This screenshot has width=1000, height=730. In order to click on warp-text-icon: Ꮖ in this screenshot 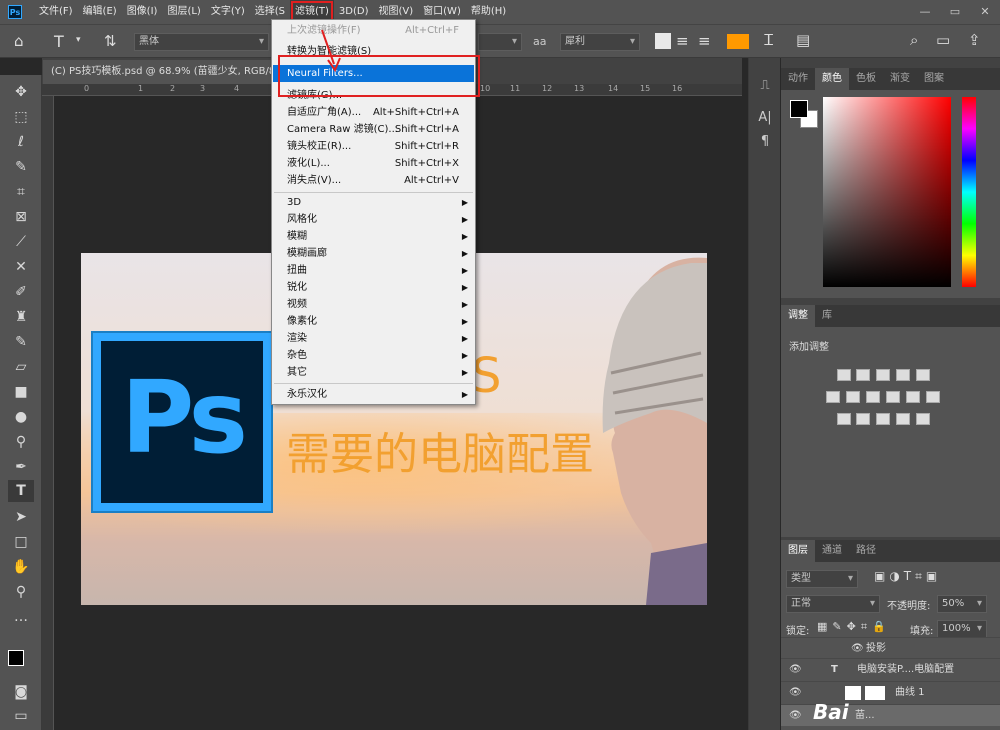, I will do `click(769, 40)`.